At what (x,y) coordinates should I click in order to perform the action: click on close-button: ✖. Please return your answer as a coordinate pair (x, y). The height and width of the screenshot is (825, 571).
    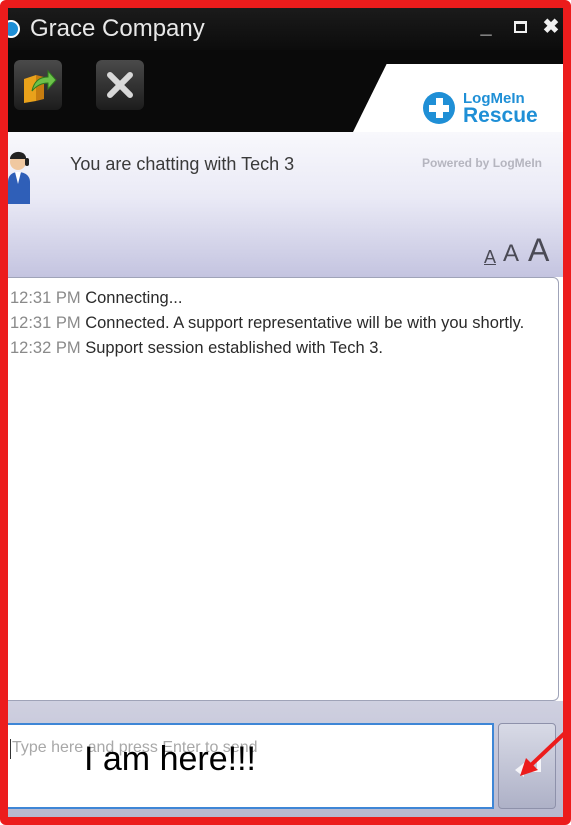
    Looking at the image, I should click on (551, 27).